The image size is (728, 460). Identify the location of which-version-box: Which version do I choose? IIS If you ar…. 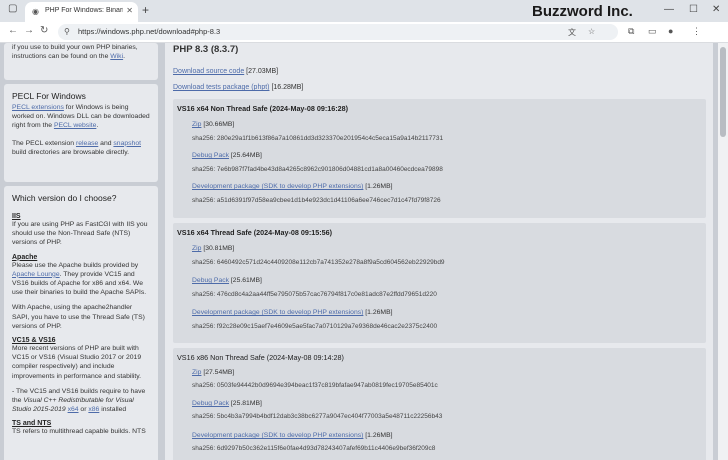
(81, 323).